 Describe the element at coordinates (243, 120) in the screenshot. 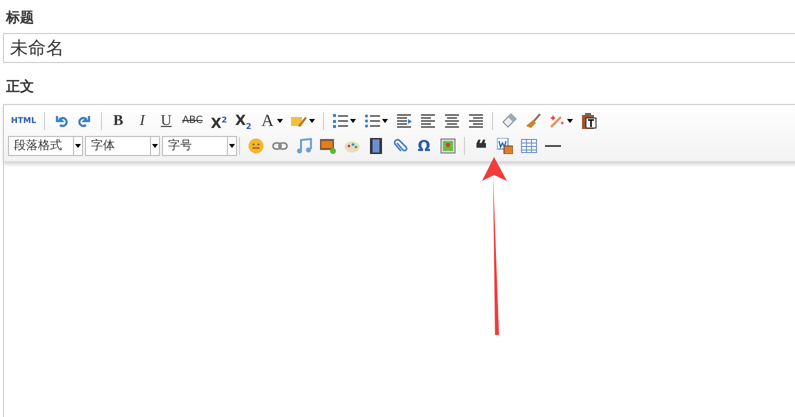

I see `subscript-button: X$_{2}$` at that location.